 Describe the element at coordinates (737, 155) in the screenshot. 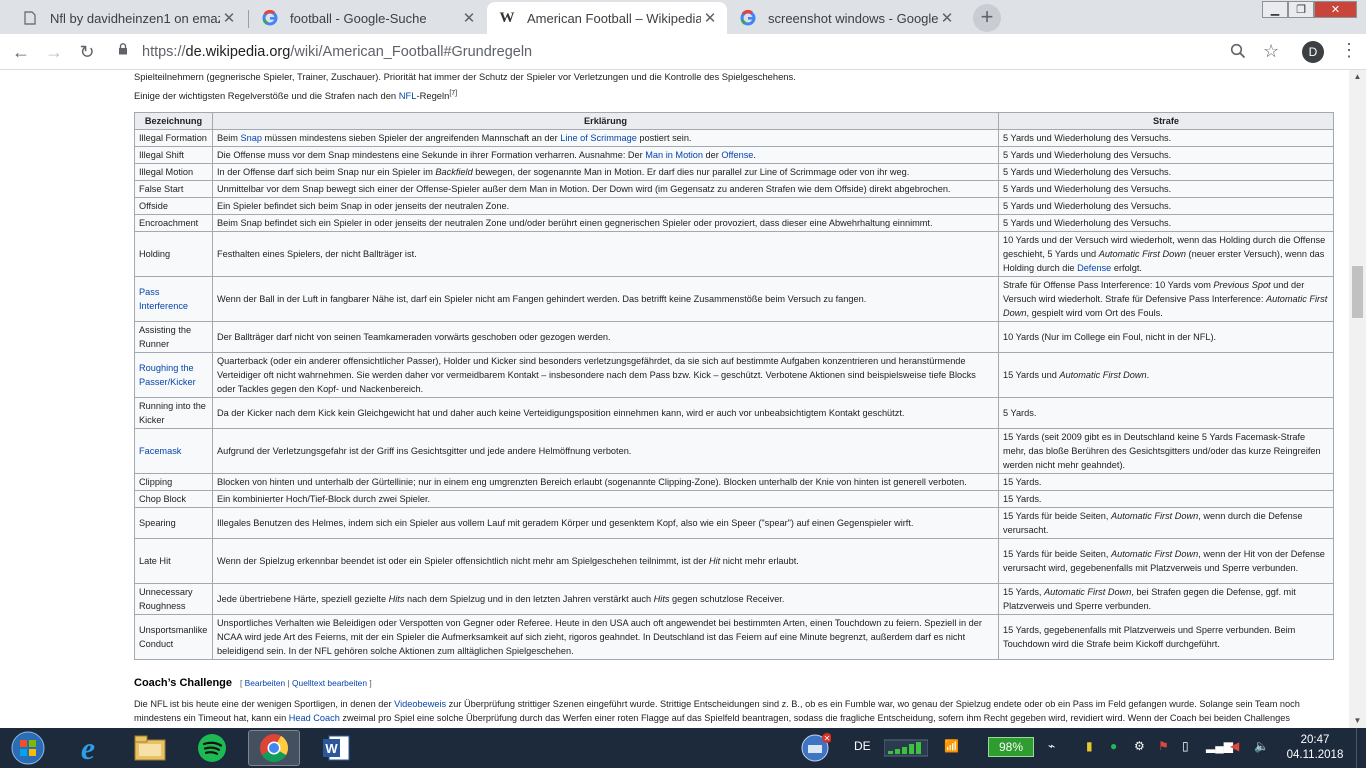

I see `wiki-link: Offense` at that location.